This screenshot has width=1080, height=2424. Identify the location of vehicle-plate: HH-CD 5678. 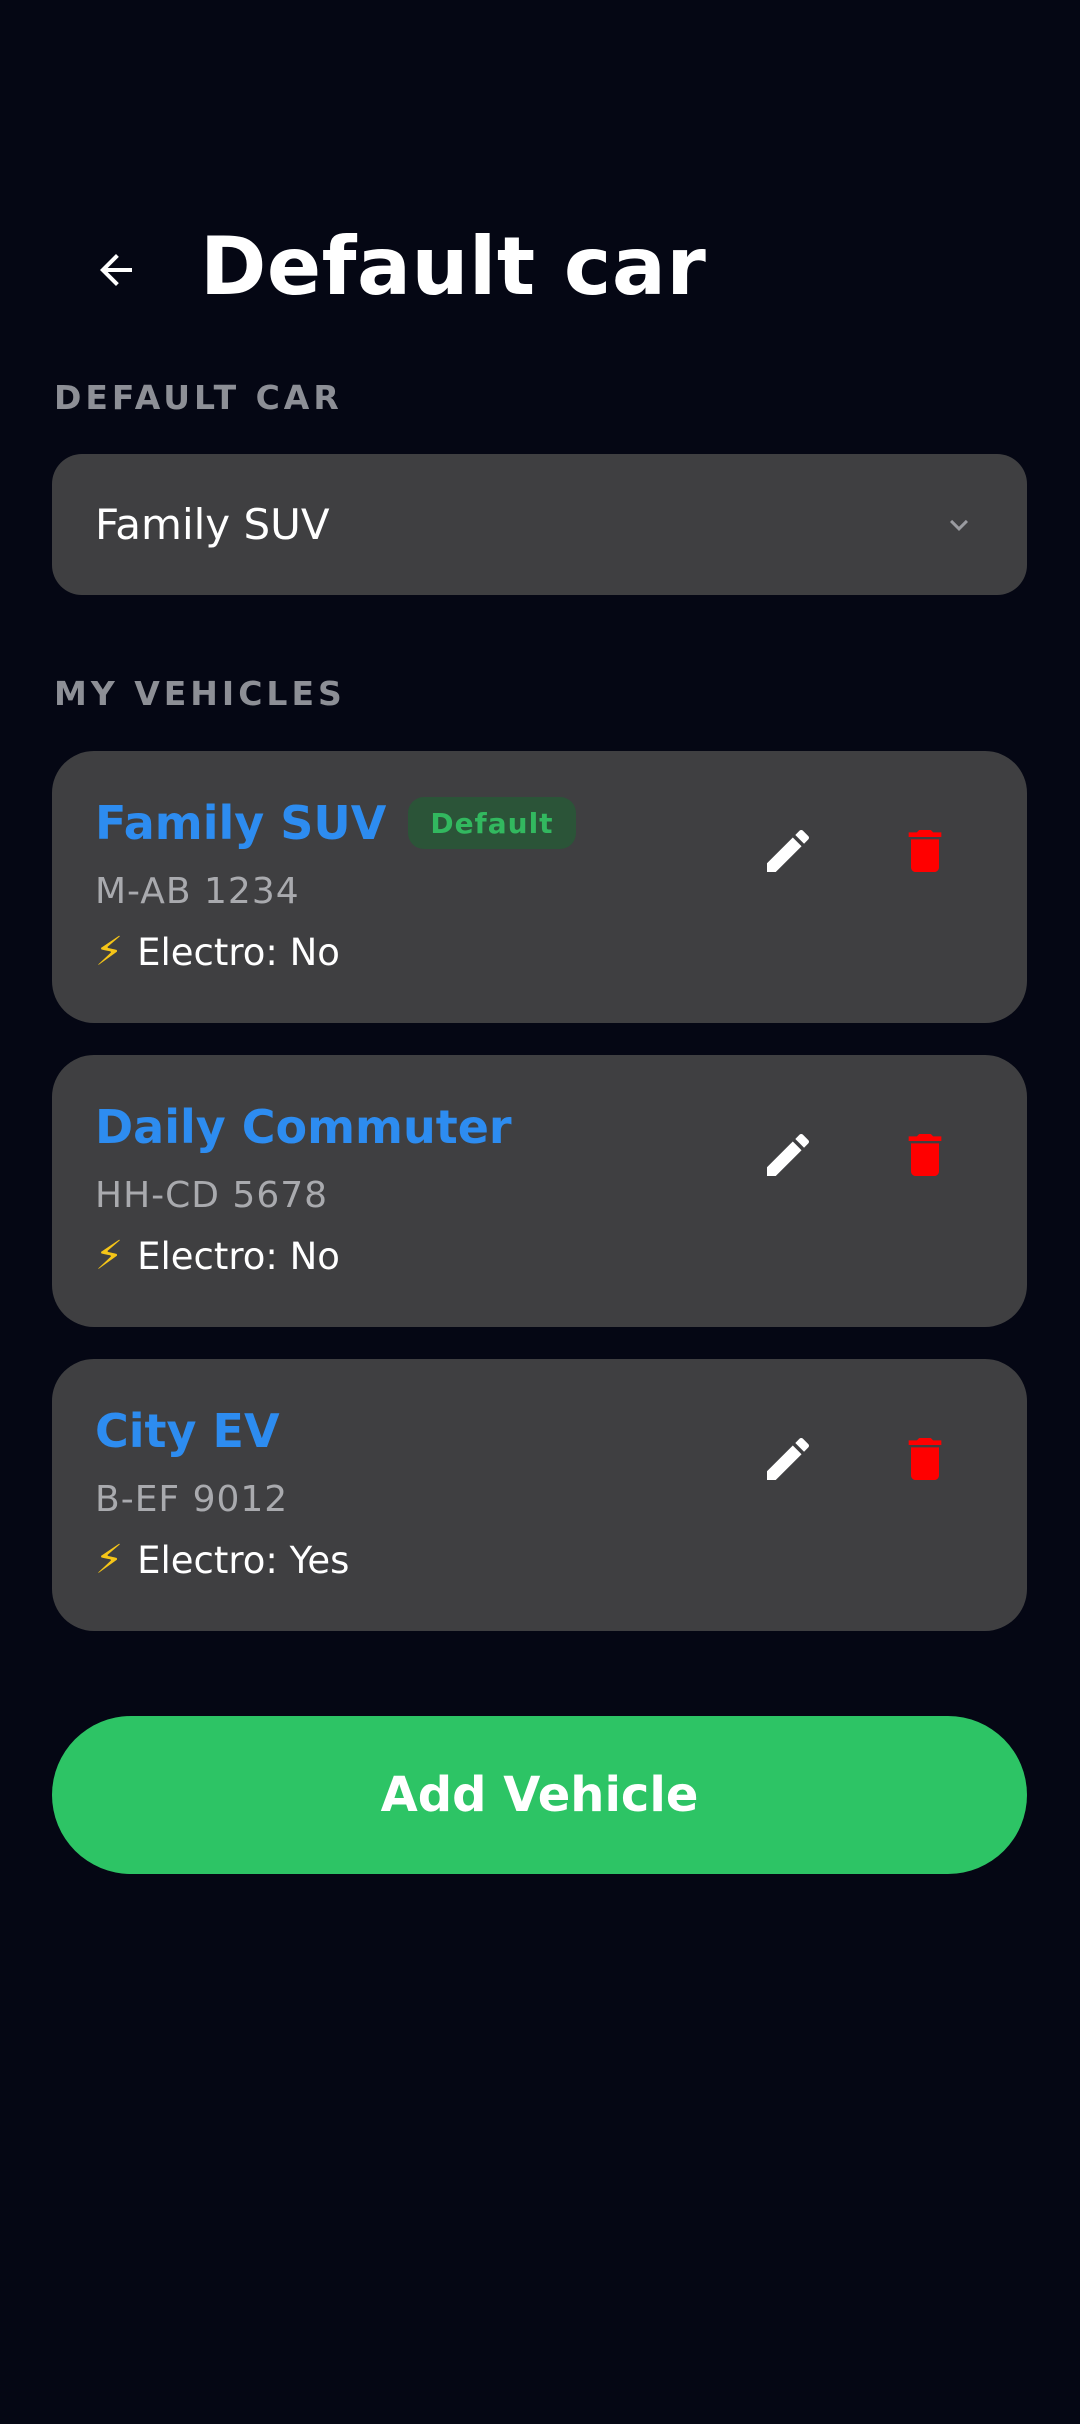
(212, 1195).